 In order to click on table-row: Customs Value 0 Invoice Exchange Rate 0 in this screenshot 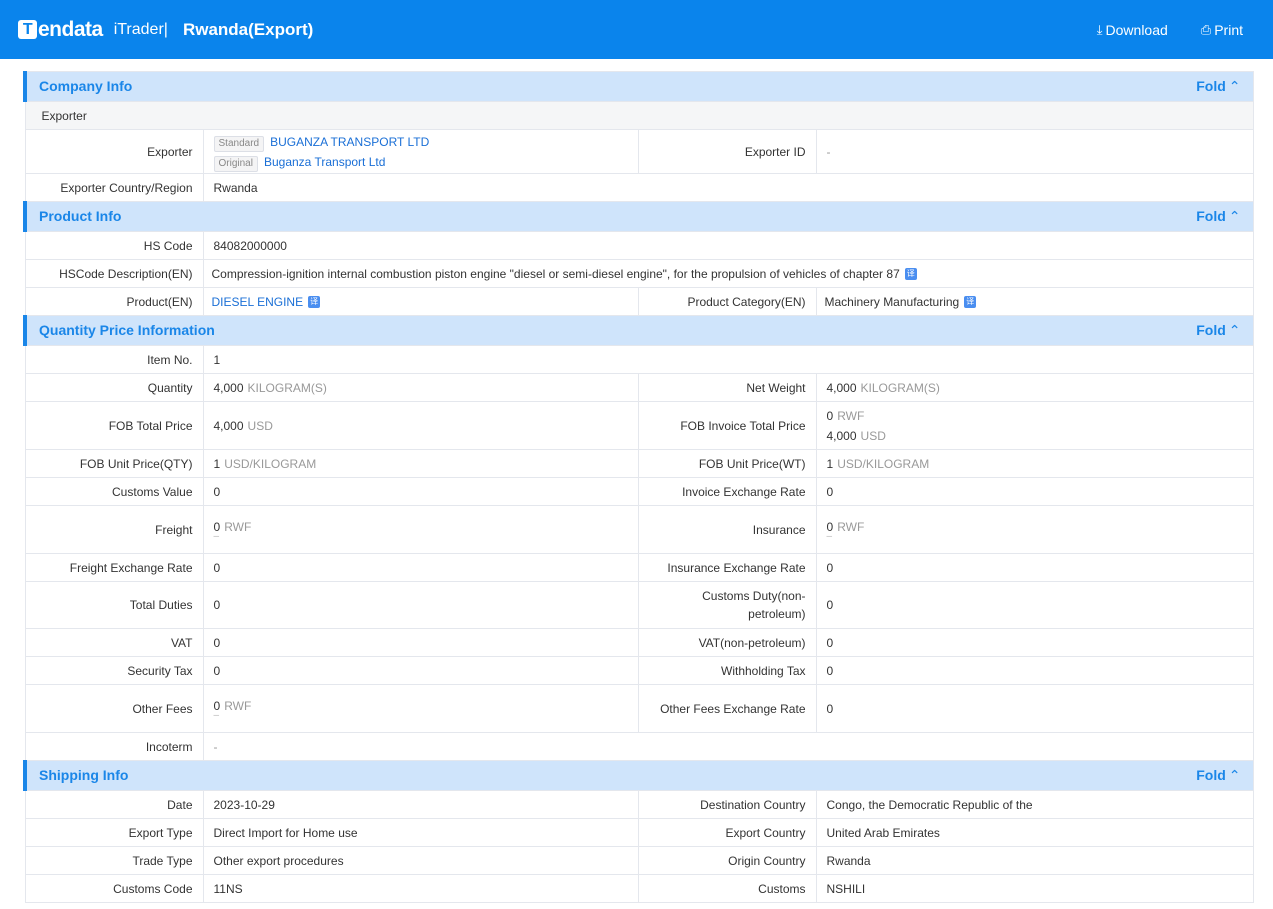, I will do `click(639, 491)`.